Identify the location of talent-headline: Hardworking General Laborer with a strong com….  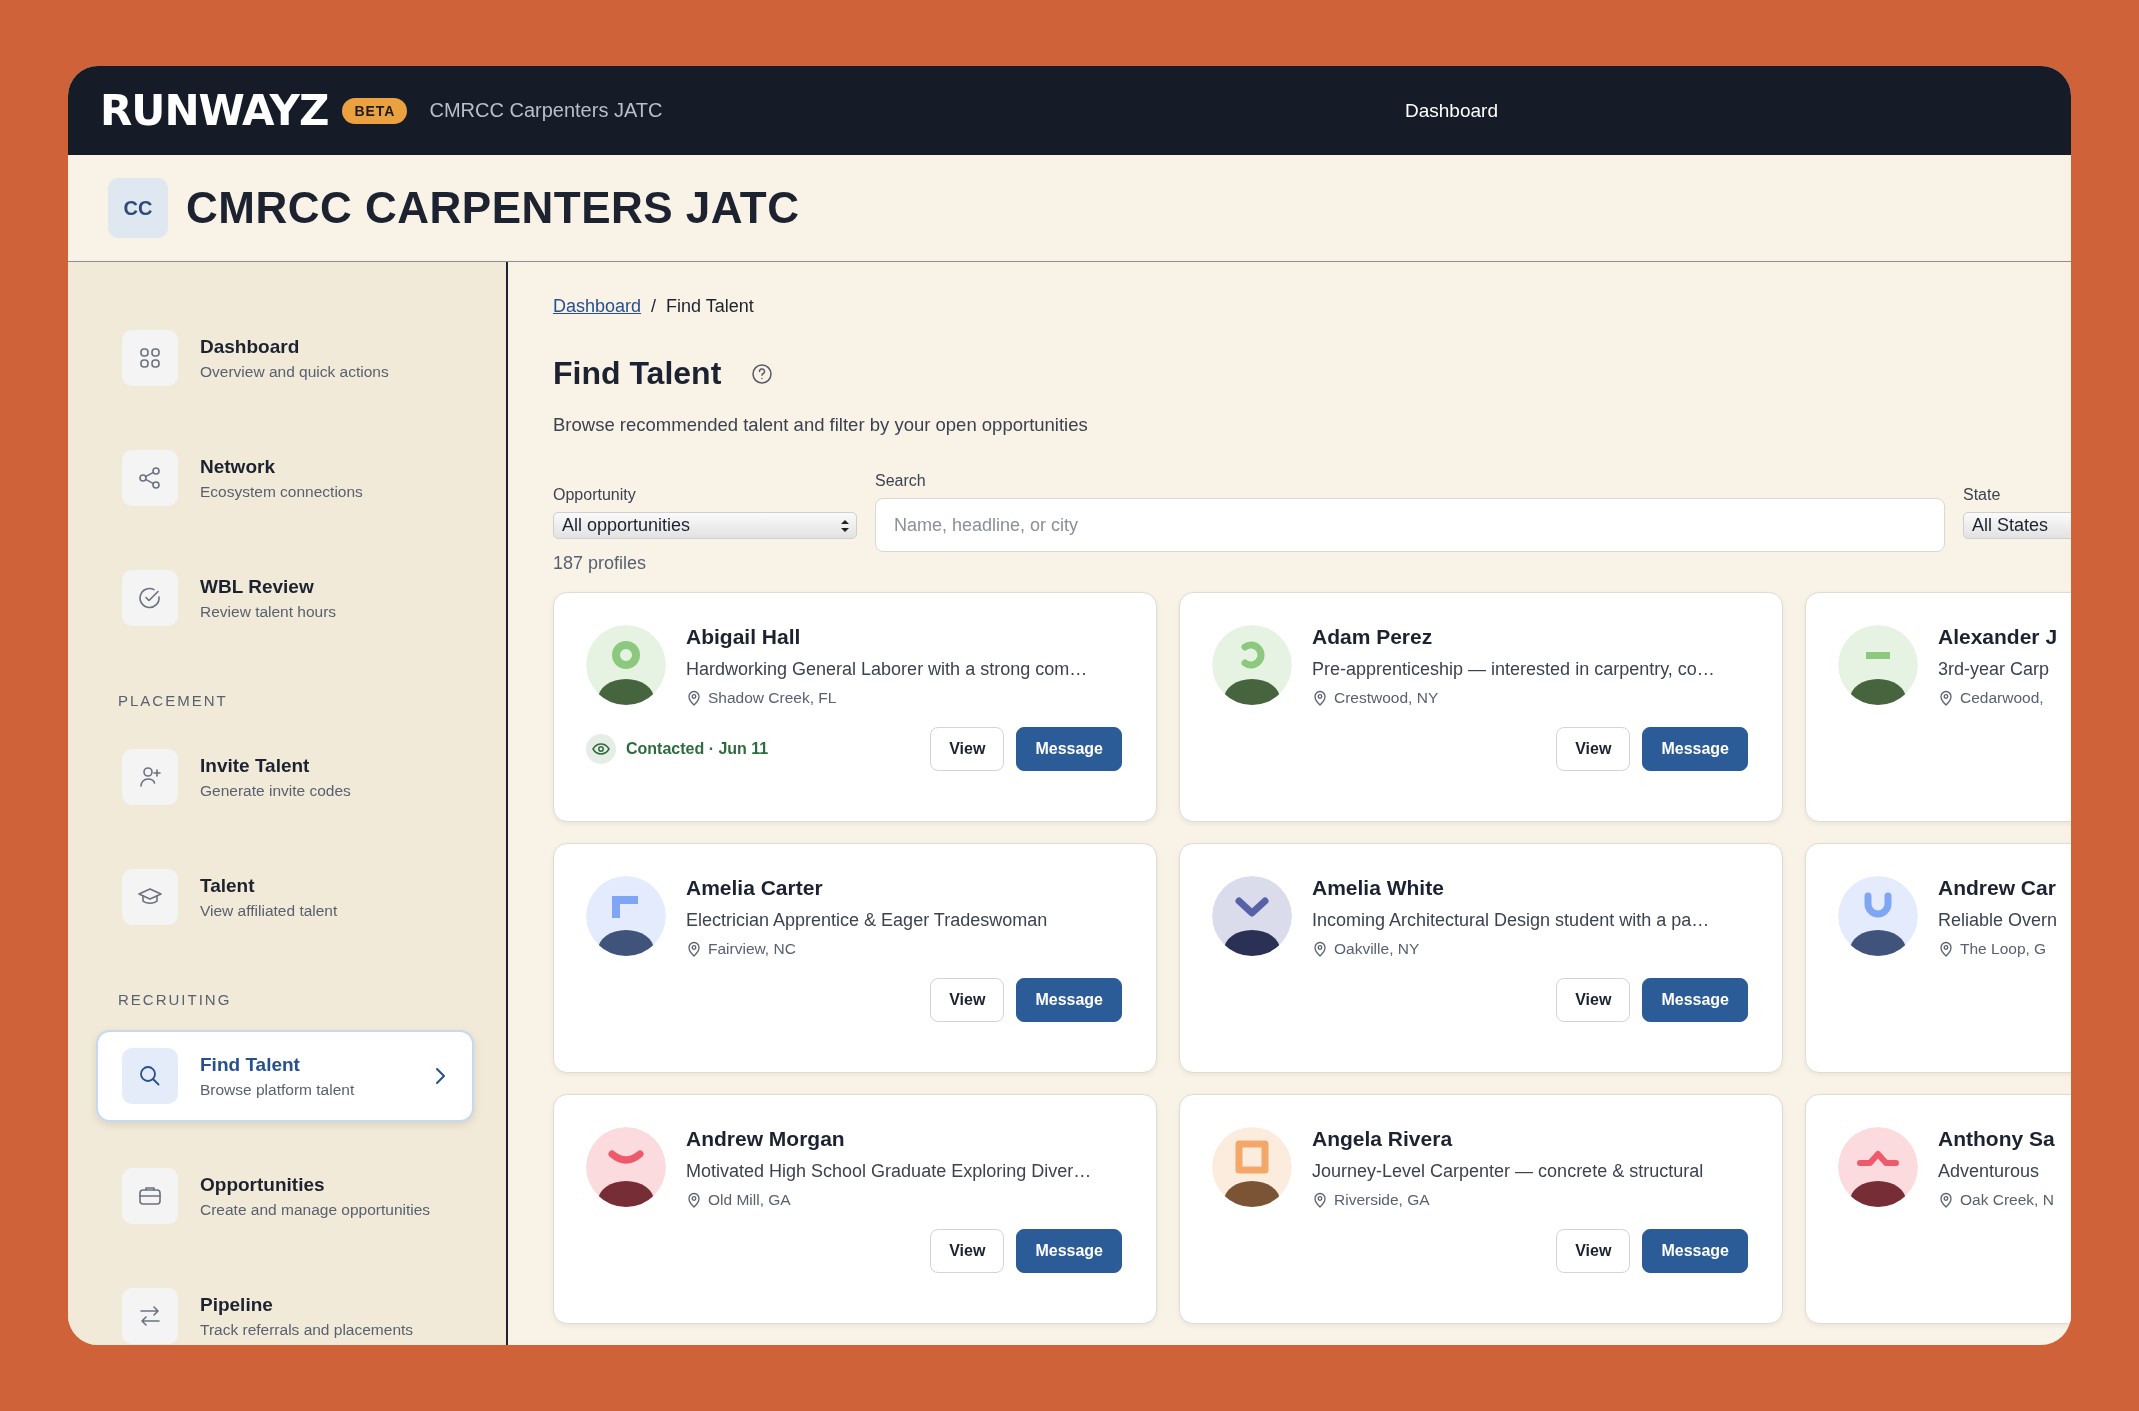
(887, 669).